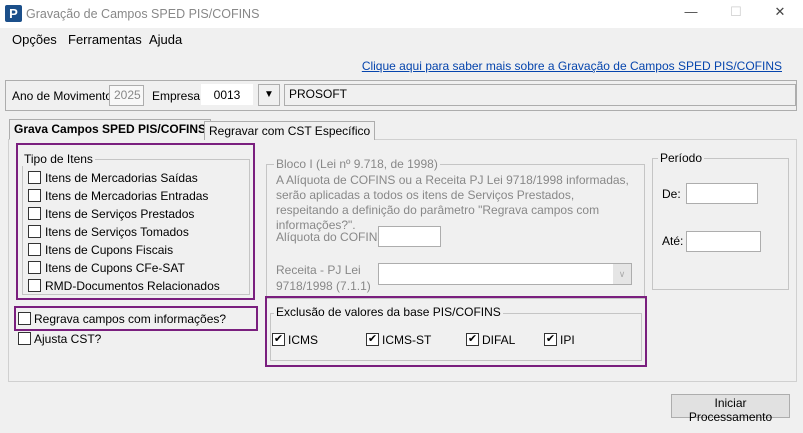  I want to click on menu-opcoes: Opções, so click(34, 39).